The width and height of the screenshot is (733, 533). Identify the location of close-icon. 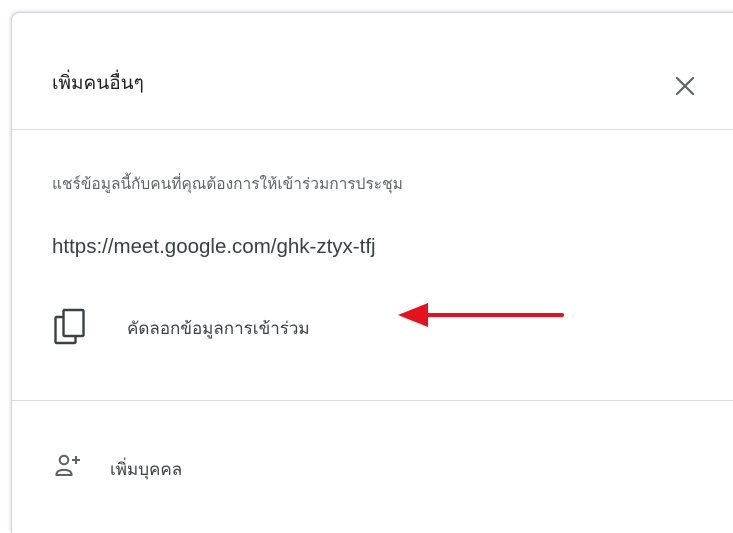
(685, 86).